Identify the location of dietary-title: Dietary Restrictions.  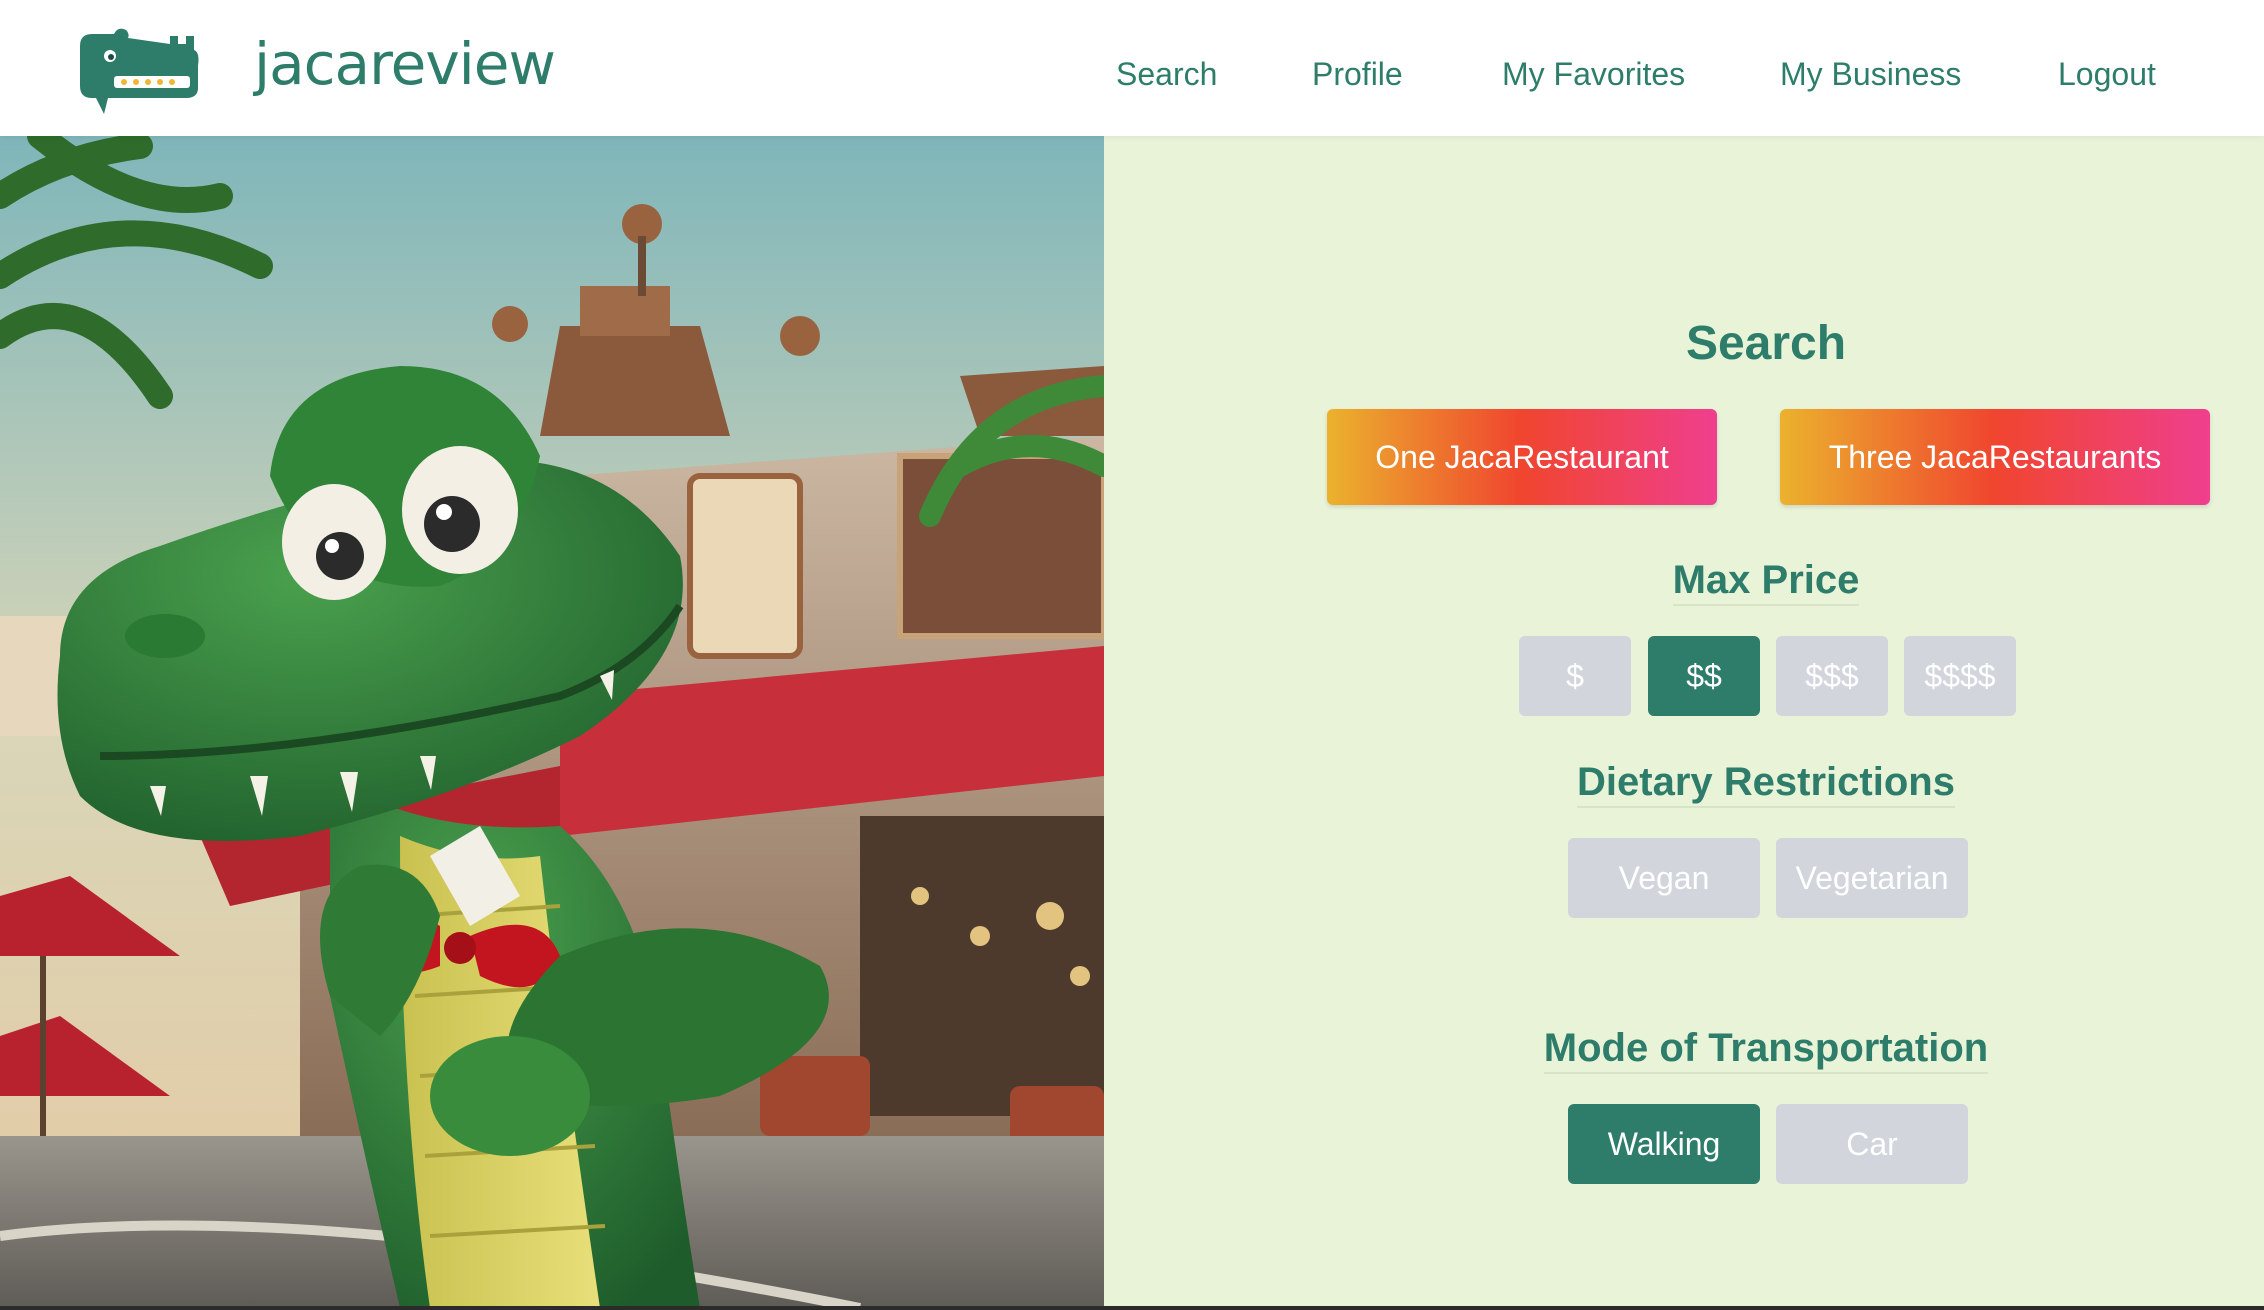
(1766, 784).